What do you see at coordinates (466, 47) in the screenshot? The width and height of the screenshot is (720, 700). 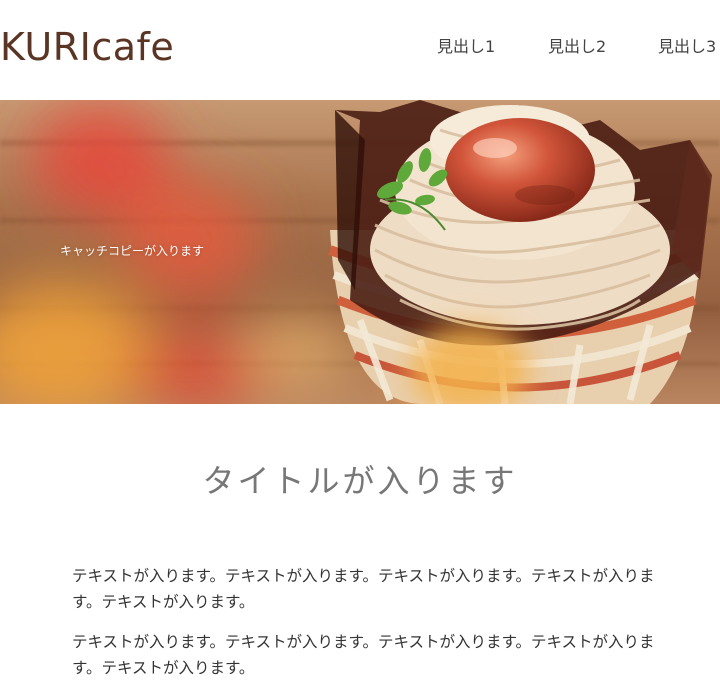 I see `nav-link-1: 見出し1` at bounding box center [466, 47].